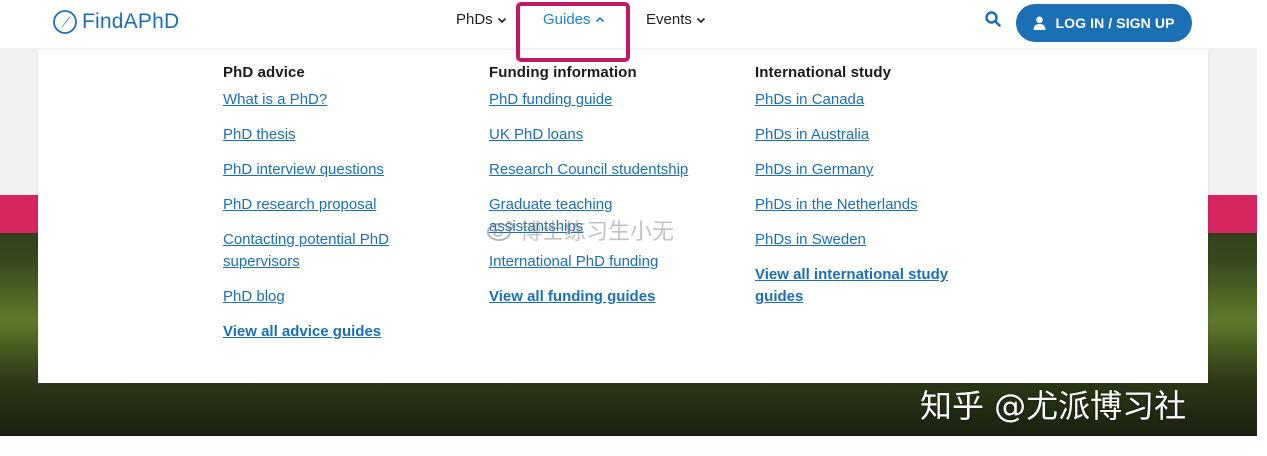 The width and height of the screenshot is (1267, 456). I want to click on search-icon, so click(993, 19).